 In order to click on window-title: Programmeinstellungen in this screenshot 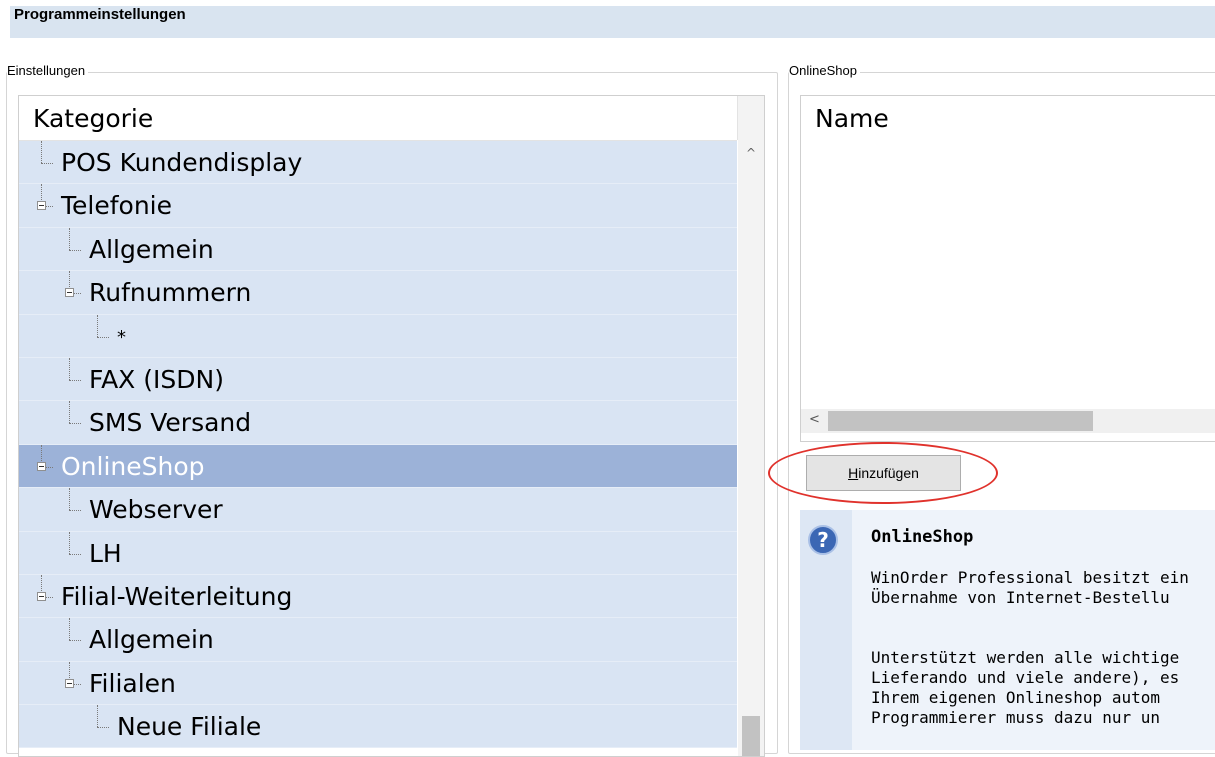, I will do `click(100, 14)`.